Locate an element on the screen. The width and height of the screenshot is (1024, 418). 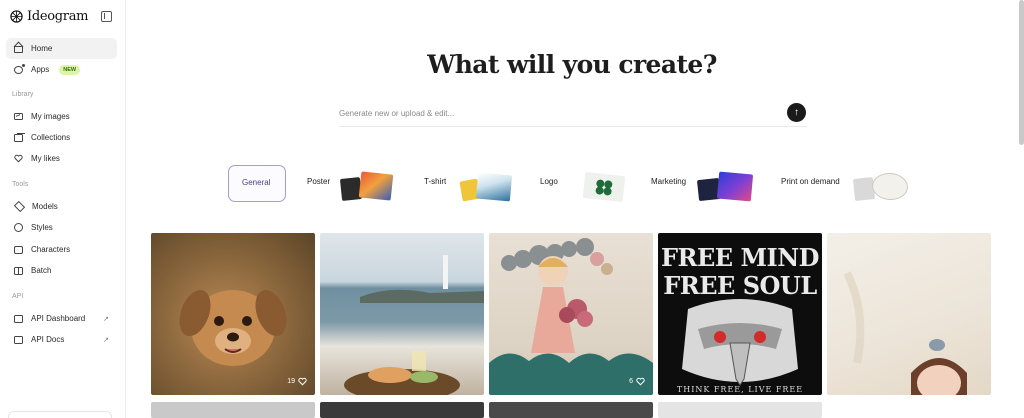
sidebar-item-label: Styles is located at coordinates (42, 227).